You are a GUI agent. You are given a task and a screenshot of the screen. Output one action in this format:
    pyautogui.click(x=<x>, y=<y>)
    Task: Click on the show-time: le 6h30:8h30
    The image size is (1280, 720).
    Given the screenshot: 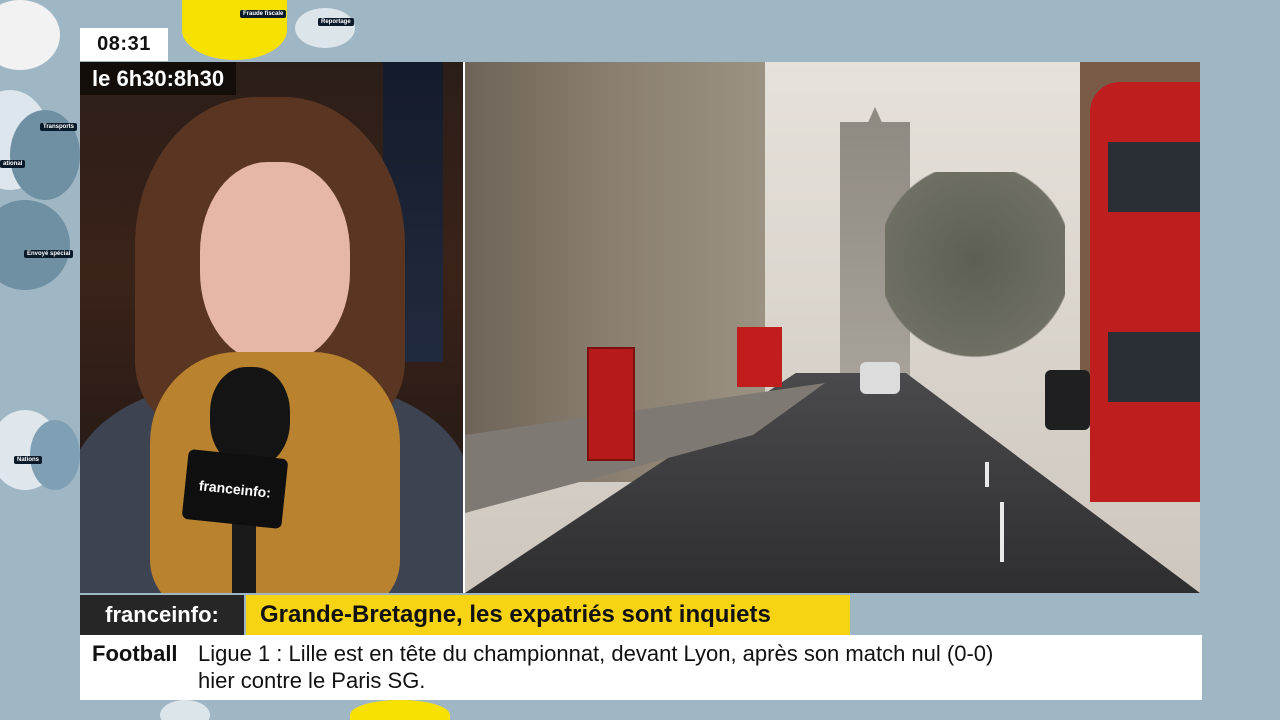 What is the action you would take?
    pyautogui.click(x=158, y=78)
    